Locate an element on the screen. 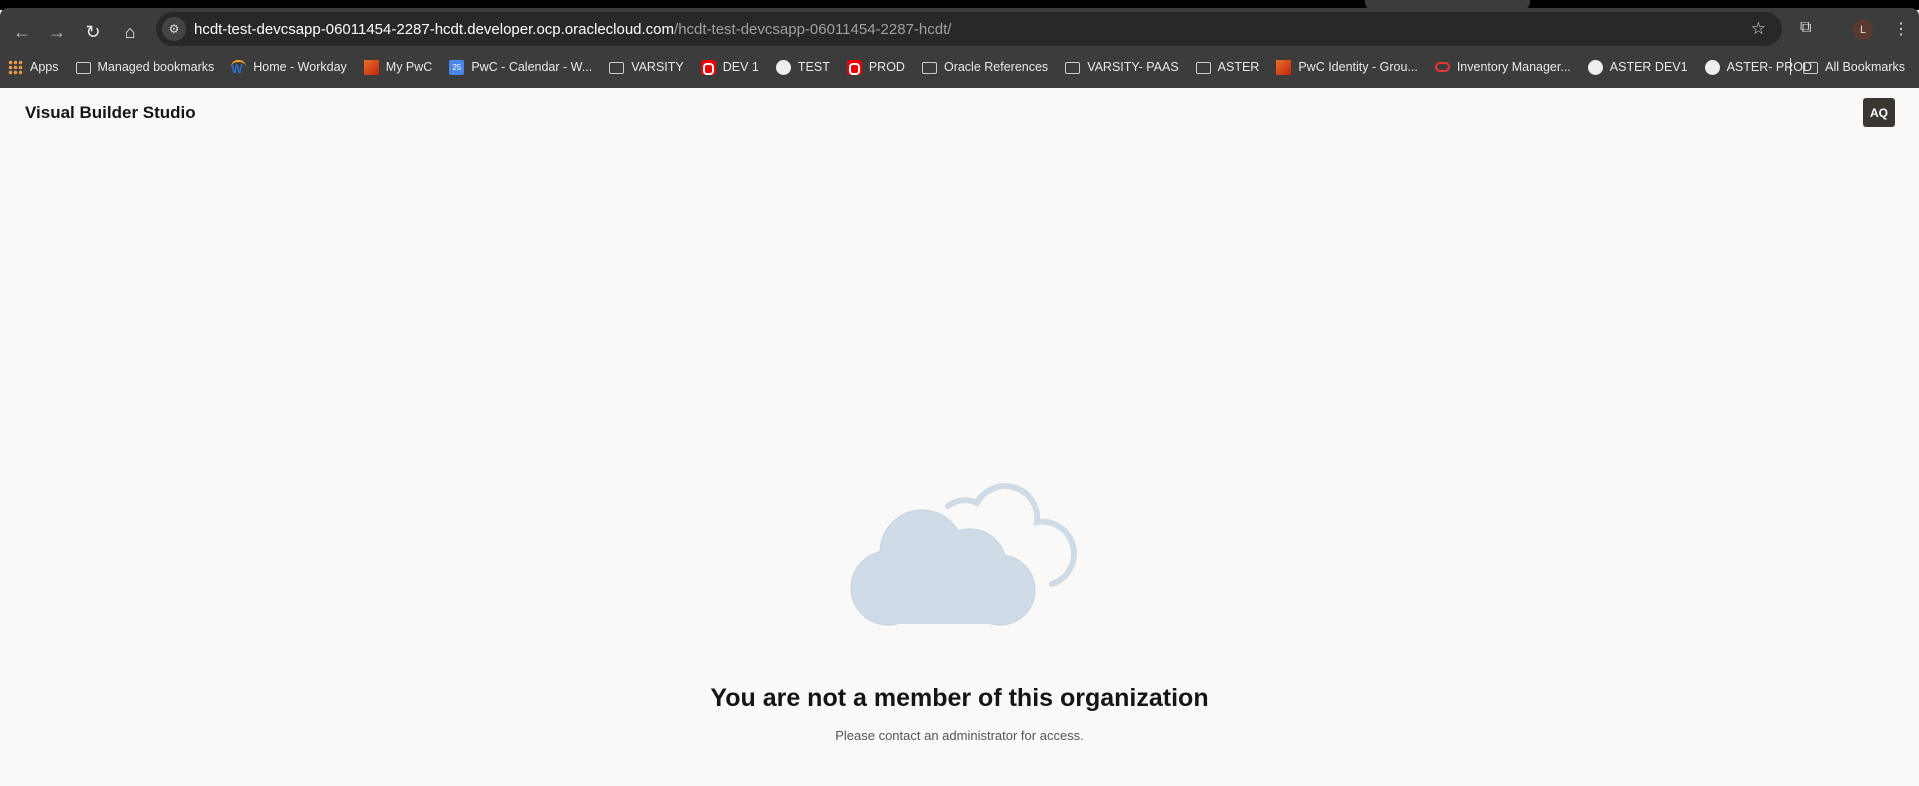 This screenshot has width=1919, height=786. reload-icon: ↻ is located at coordinates (93, 32).